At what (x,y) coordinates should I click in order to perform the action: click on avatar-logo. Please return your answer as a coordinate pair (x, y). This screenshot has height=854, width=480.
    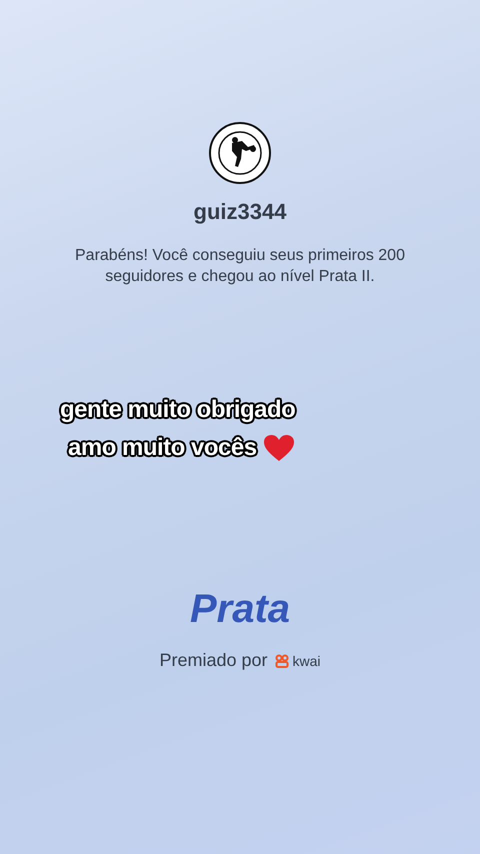
    Looking at the image, I should click on (240, 153).